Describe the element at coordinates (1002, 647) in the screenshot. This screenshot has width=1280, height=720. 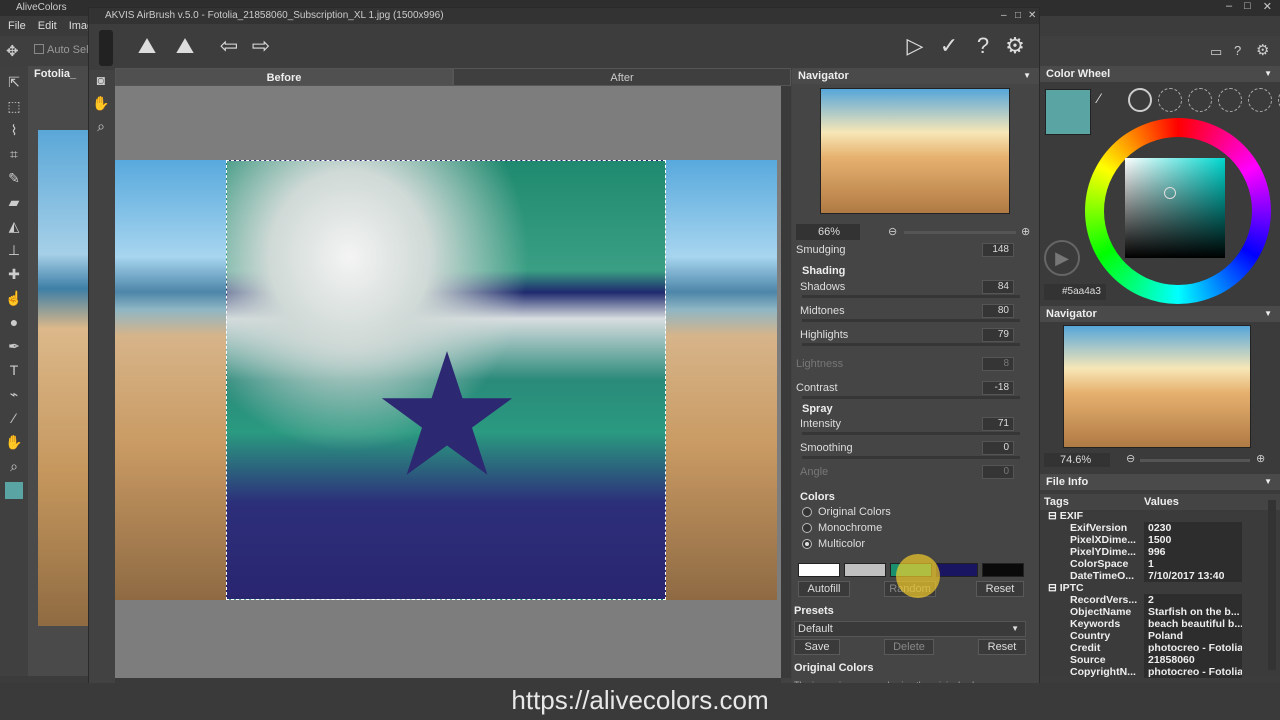
I see `reset-preset-button: Reset` at that location.